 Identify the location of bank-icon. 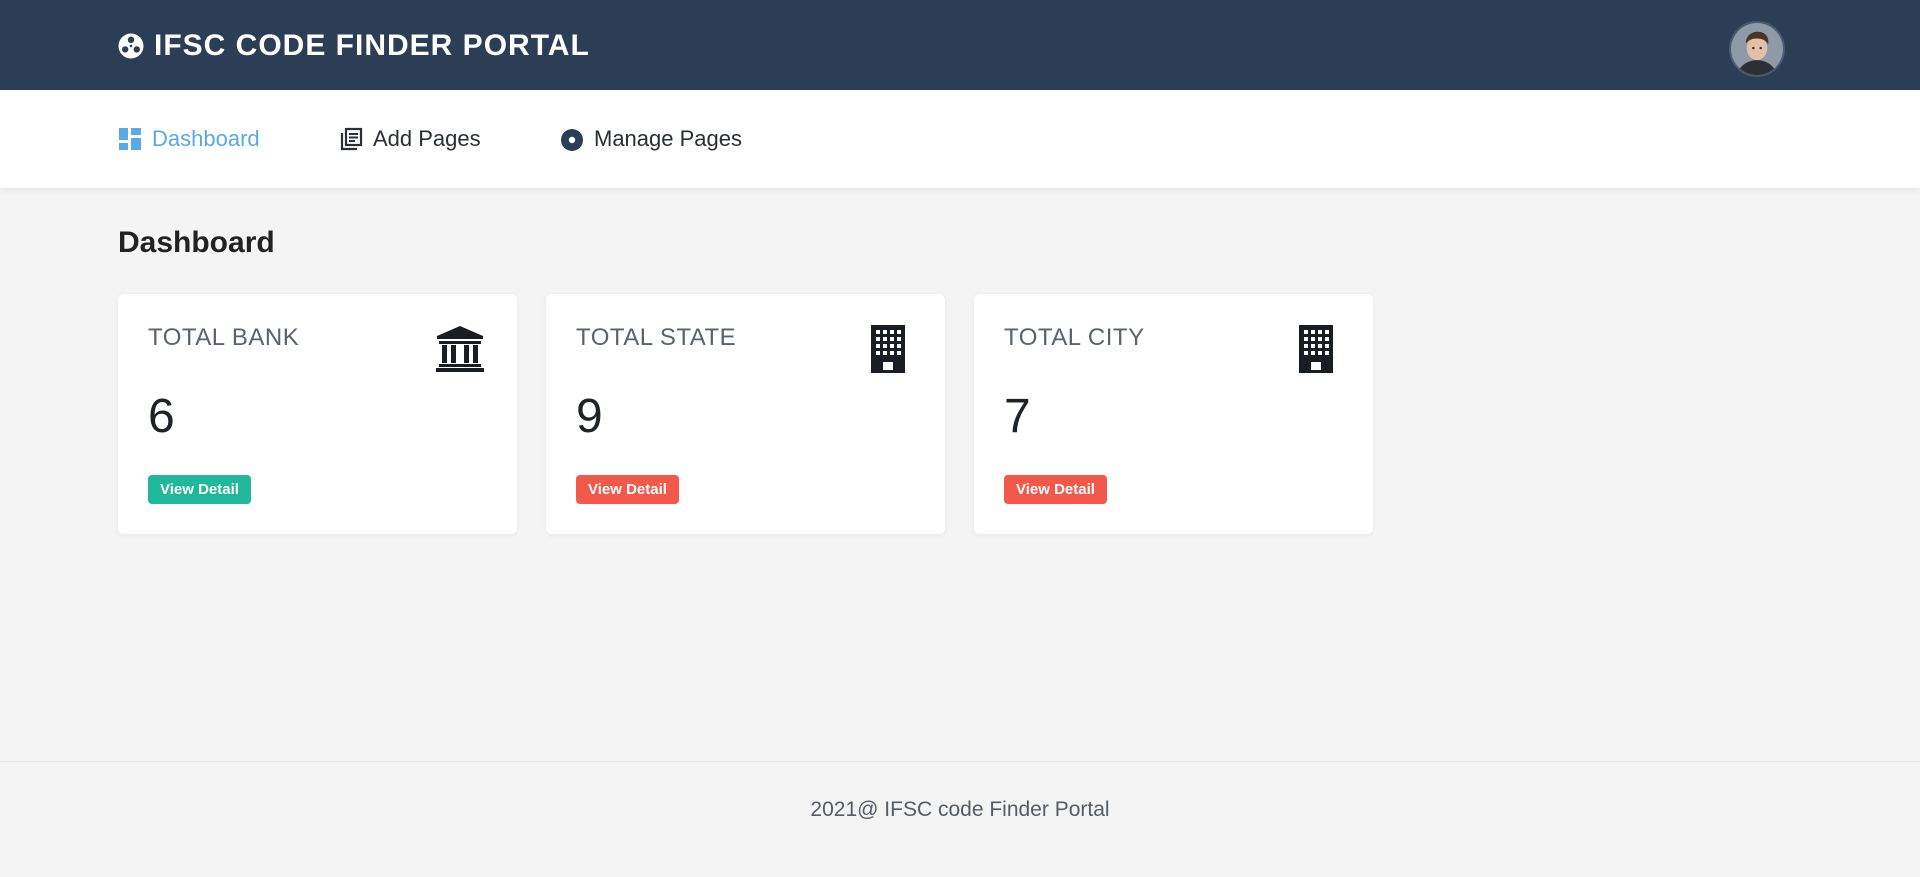
(460, 349).